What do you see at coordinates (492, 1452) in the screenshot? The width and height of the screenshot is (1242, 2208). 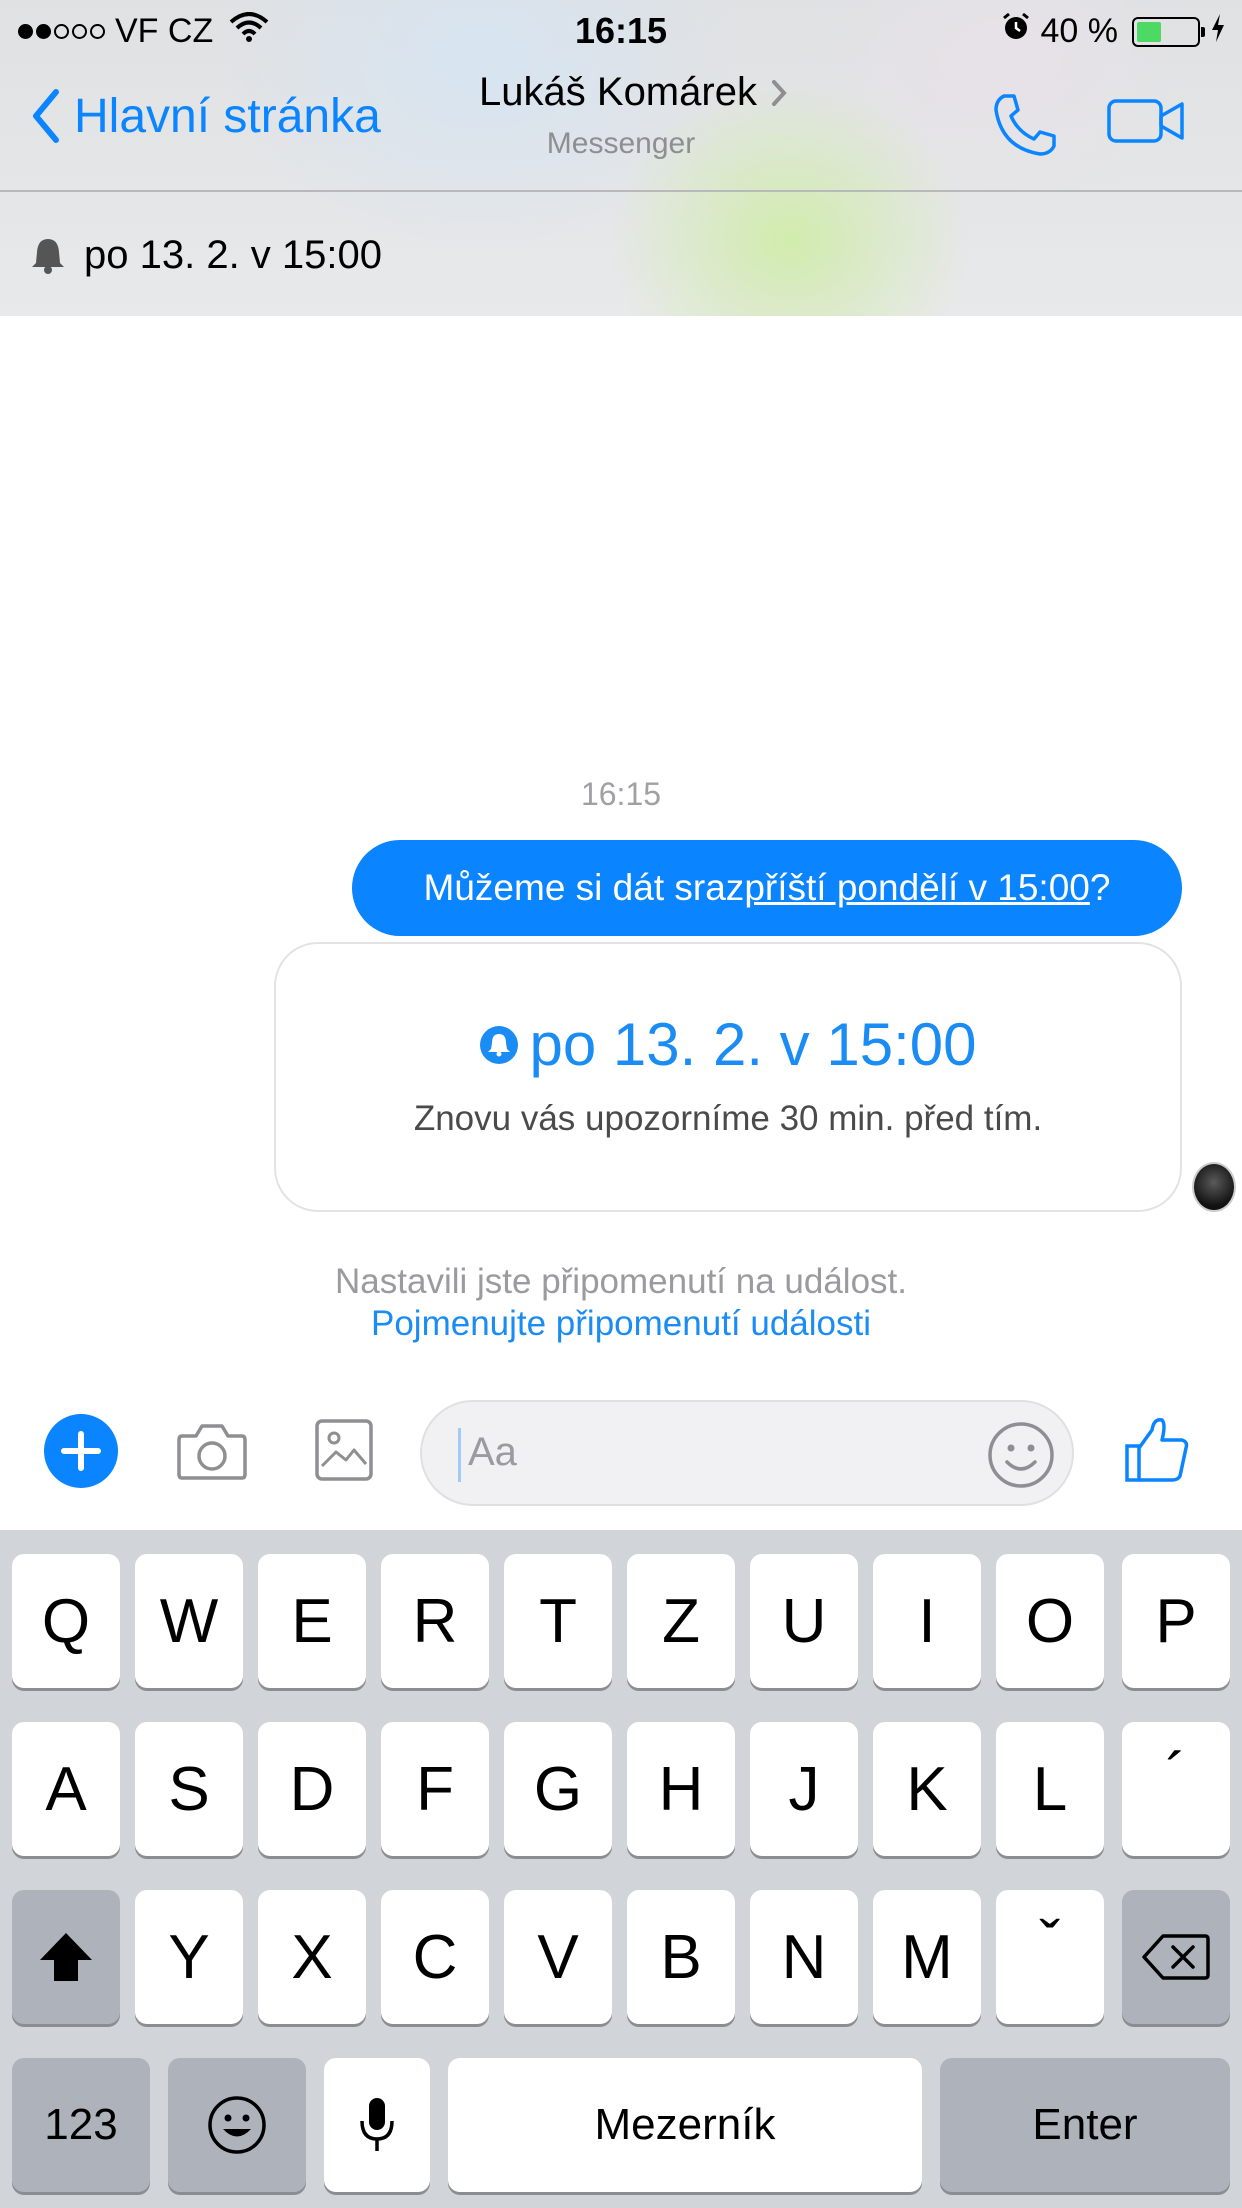 I see `message-input-placeholder: Aa` at bounding box center [492, 1452].